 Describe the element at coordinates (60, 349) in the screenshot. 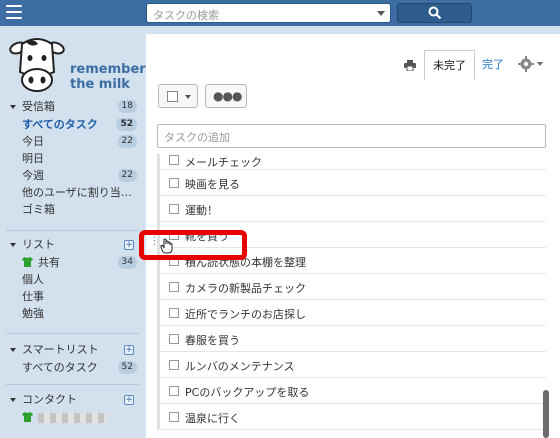

I see `smartlists-title: スマートリスト` at that location.